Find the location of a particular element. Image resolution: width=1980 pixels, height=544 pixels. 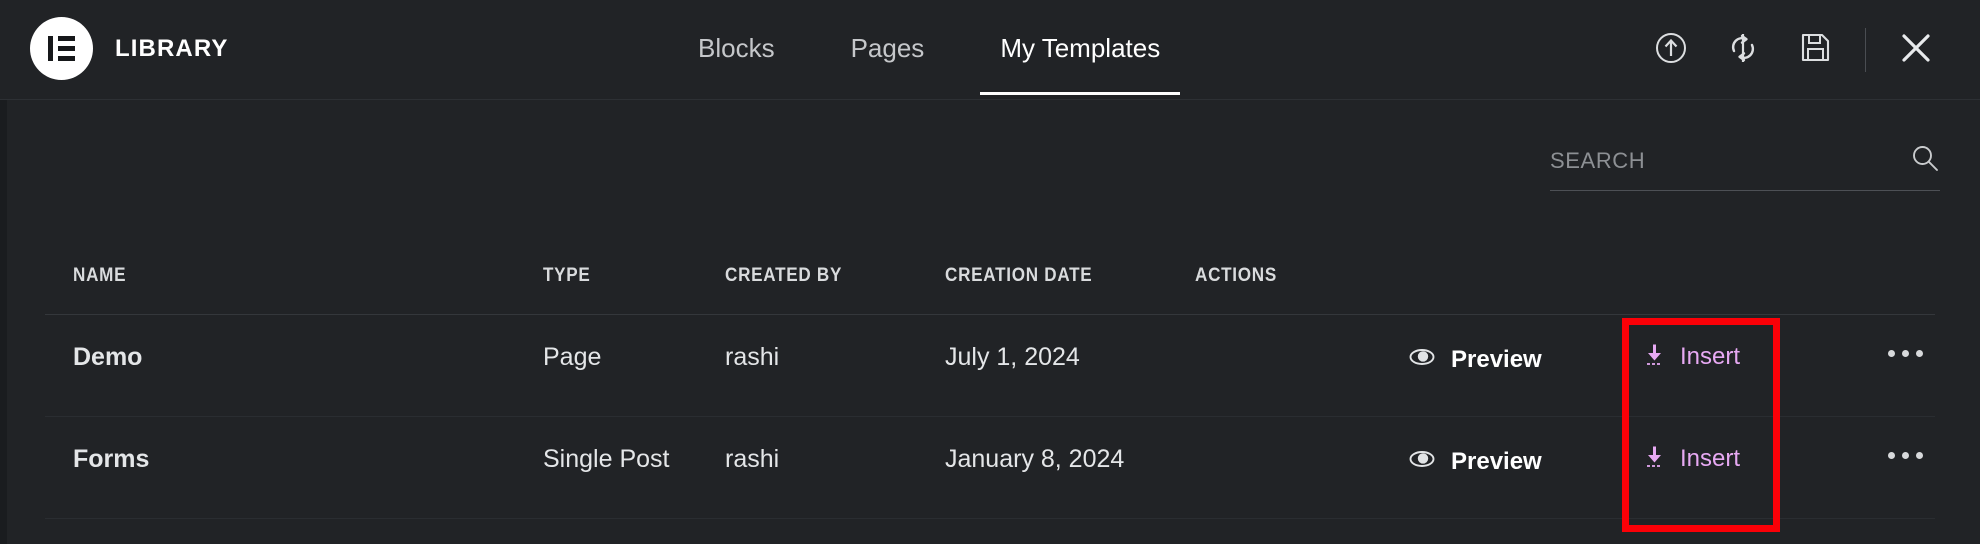

close-button is located at coordinates (1916, 50).